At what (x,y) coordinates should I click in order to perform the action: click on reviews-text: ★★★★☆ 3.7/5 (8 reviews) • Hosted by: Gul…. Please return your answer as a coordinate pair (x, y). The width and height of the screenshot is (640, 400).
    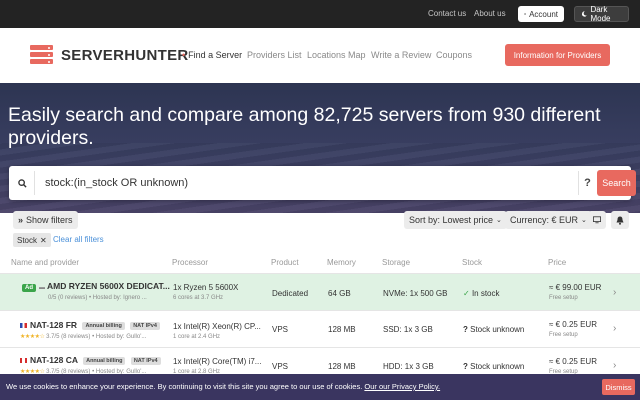
    Looking at the image, I should click on (83, 337).